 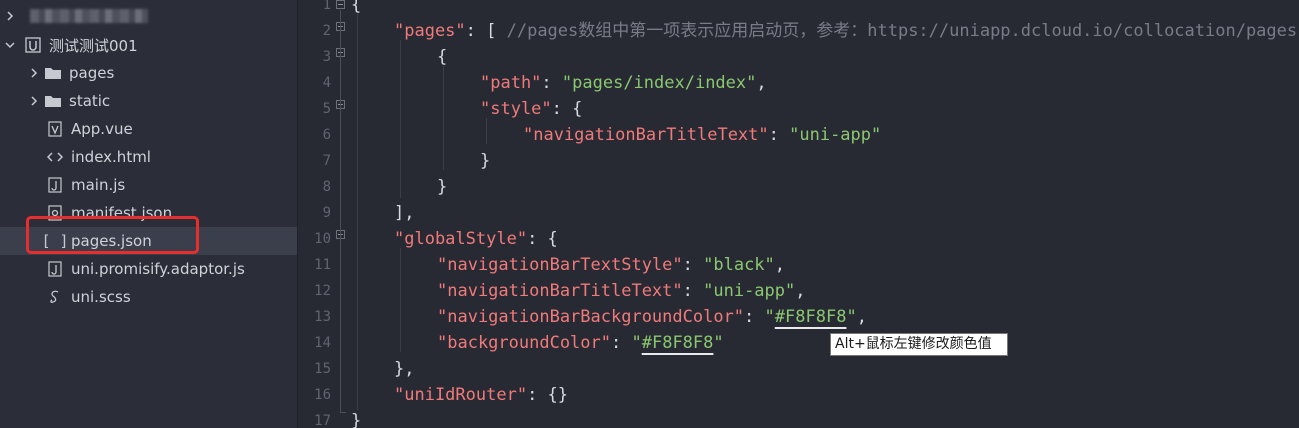 I want to click on tree-item-index-html: index.html, so click(x=148, y=157).